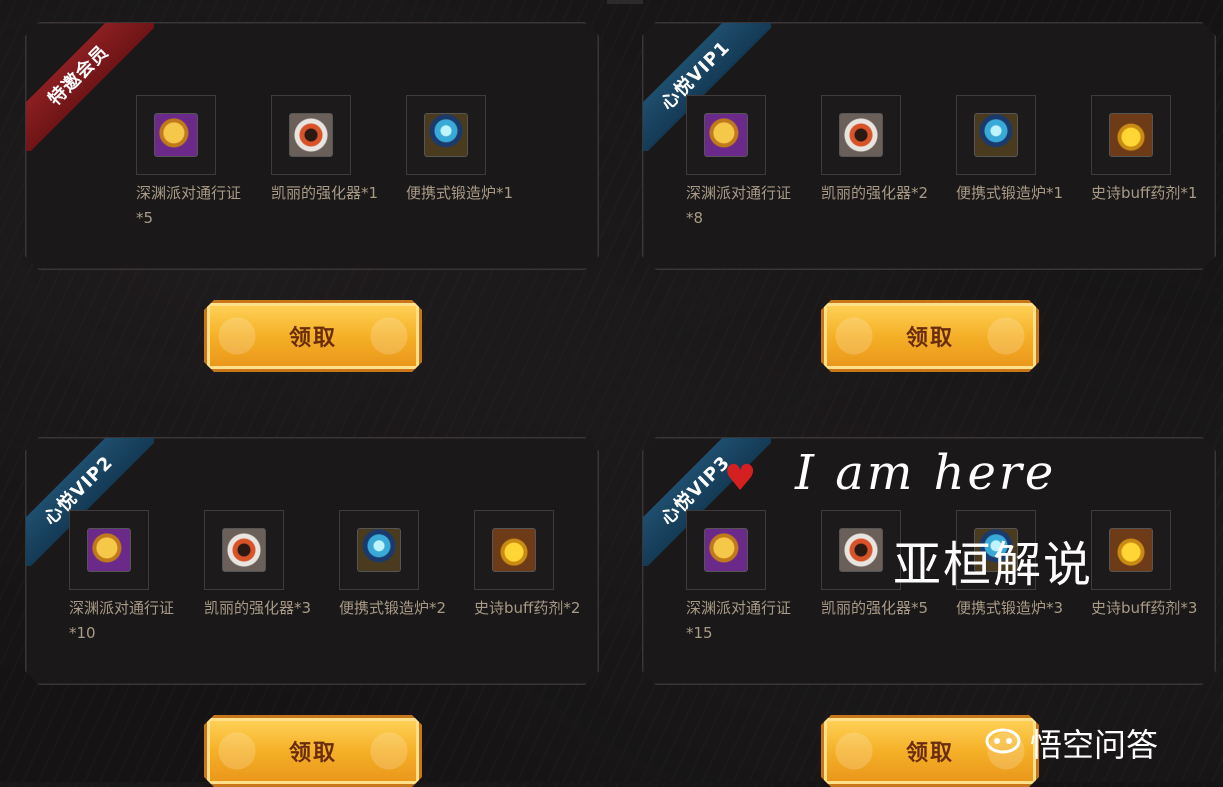  I want to click on item-name: 凯丽的强化器*1, so click(325, 193).